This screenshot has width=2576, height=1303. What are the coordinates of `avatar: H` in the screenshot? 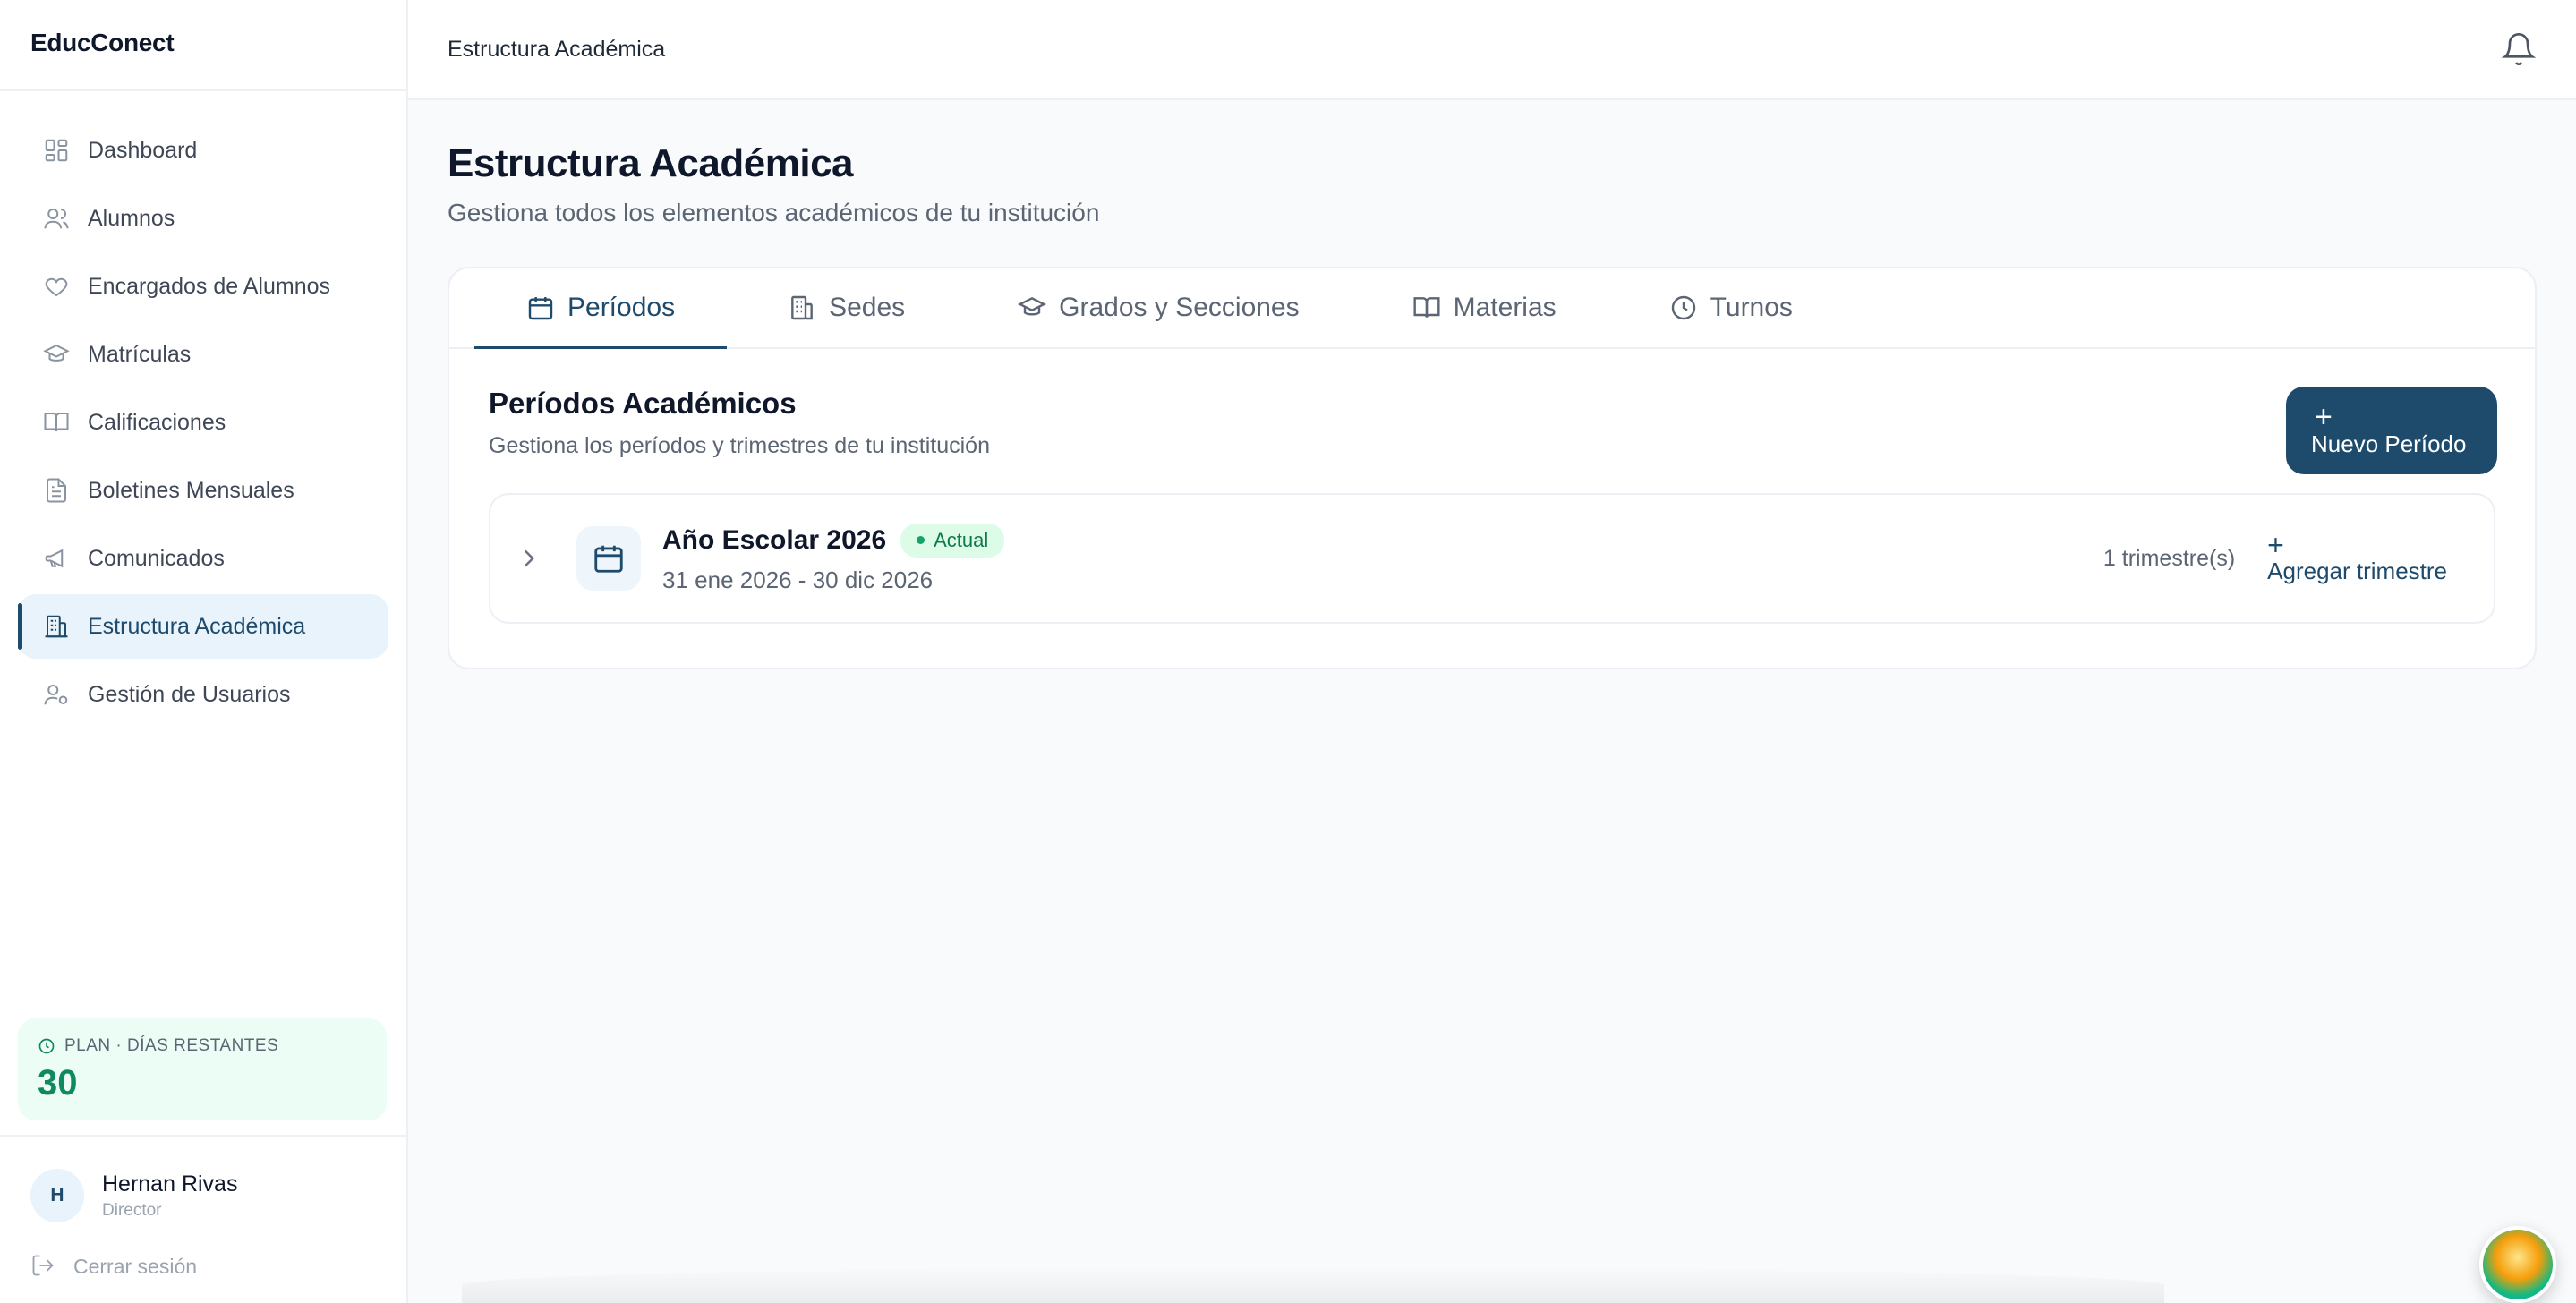 It's located at (57, 1195).